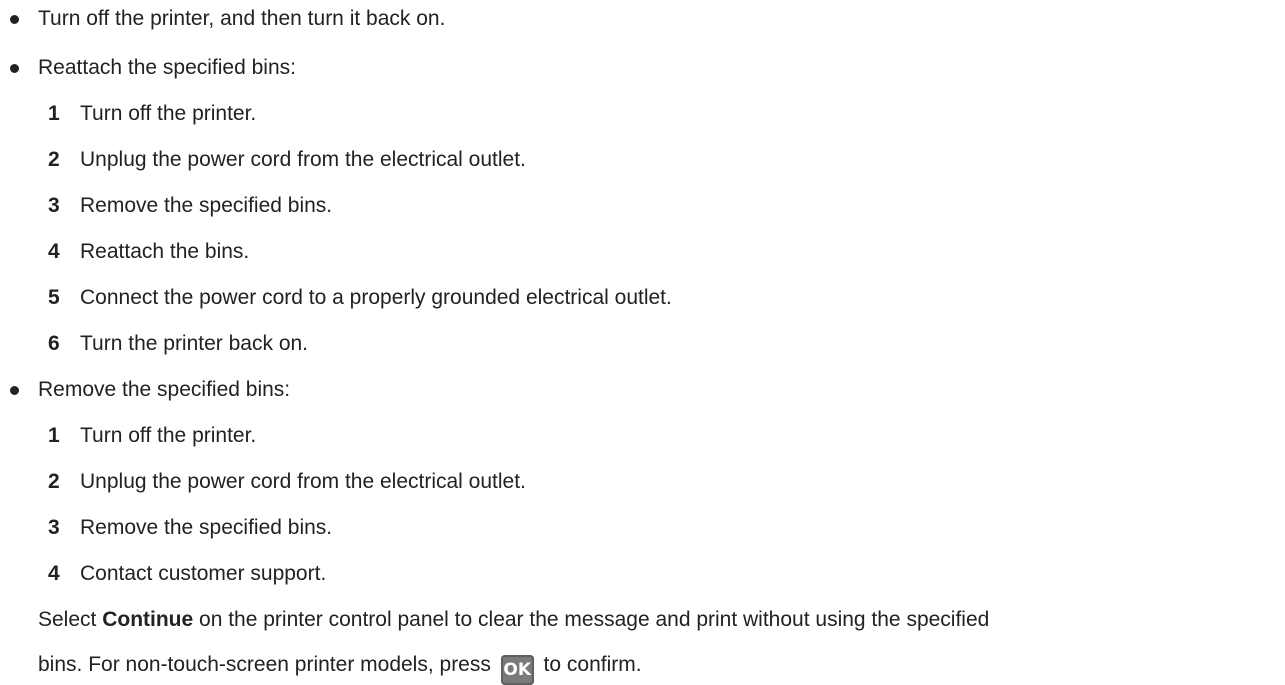  I want to click on final-line2-suffix: to confirm., so click(589, 664).